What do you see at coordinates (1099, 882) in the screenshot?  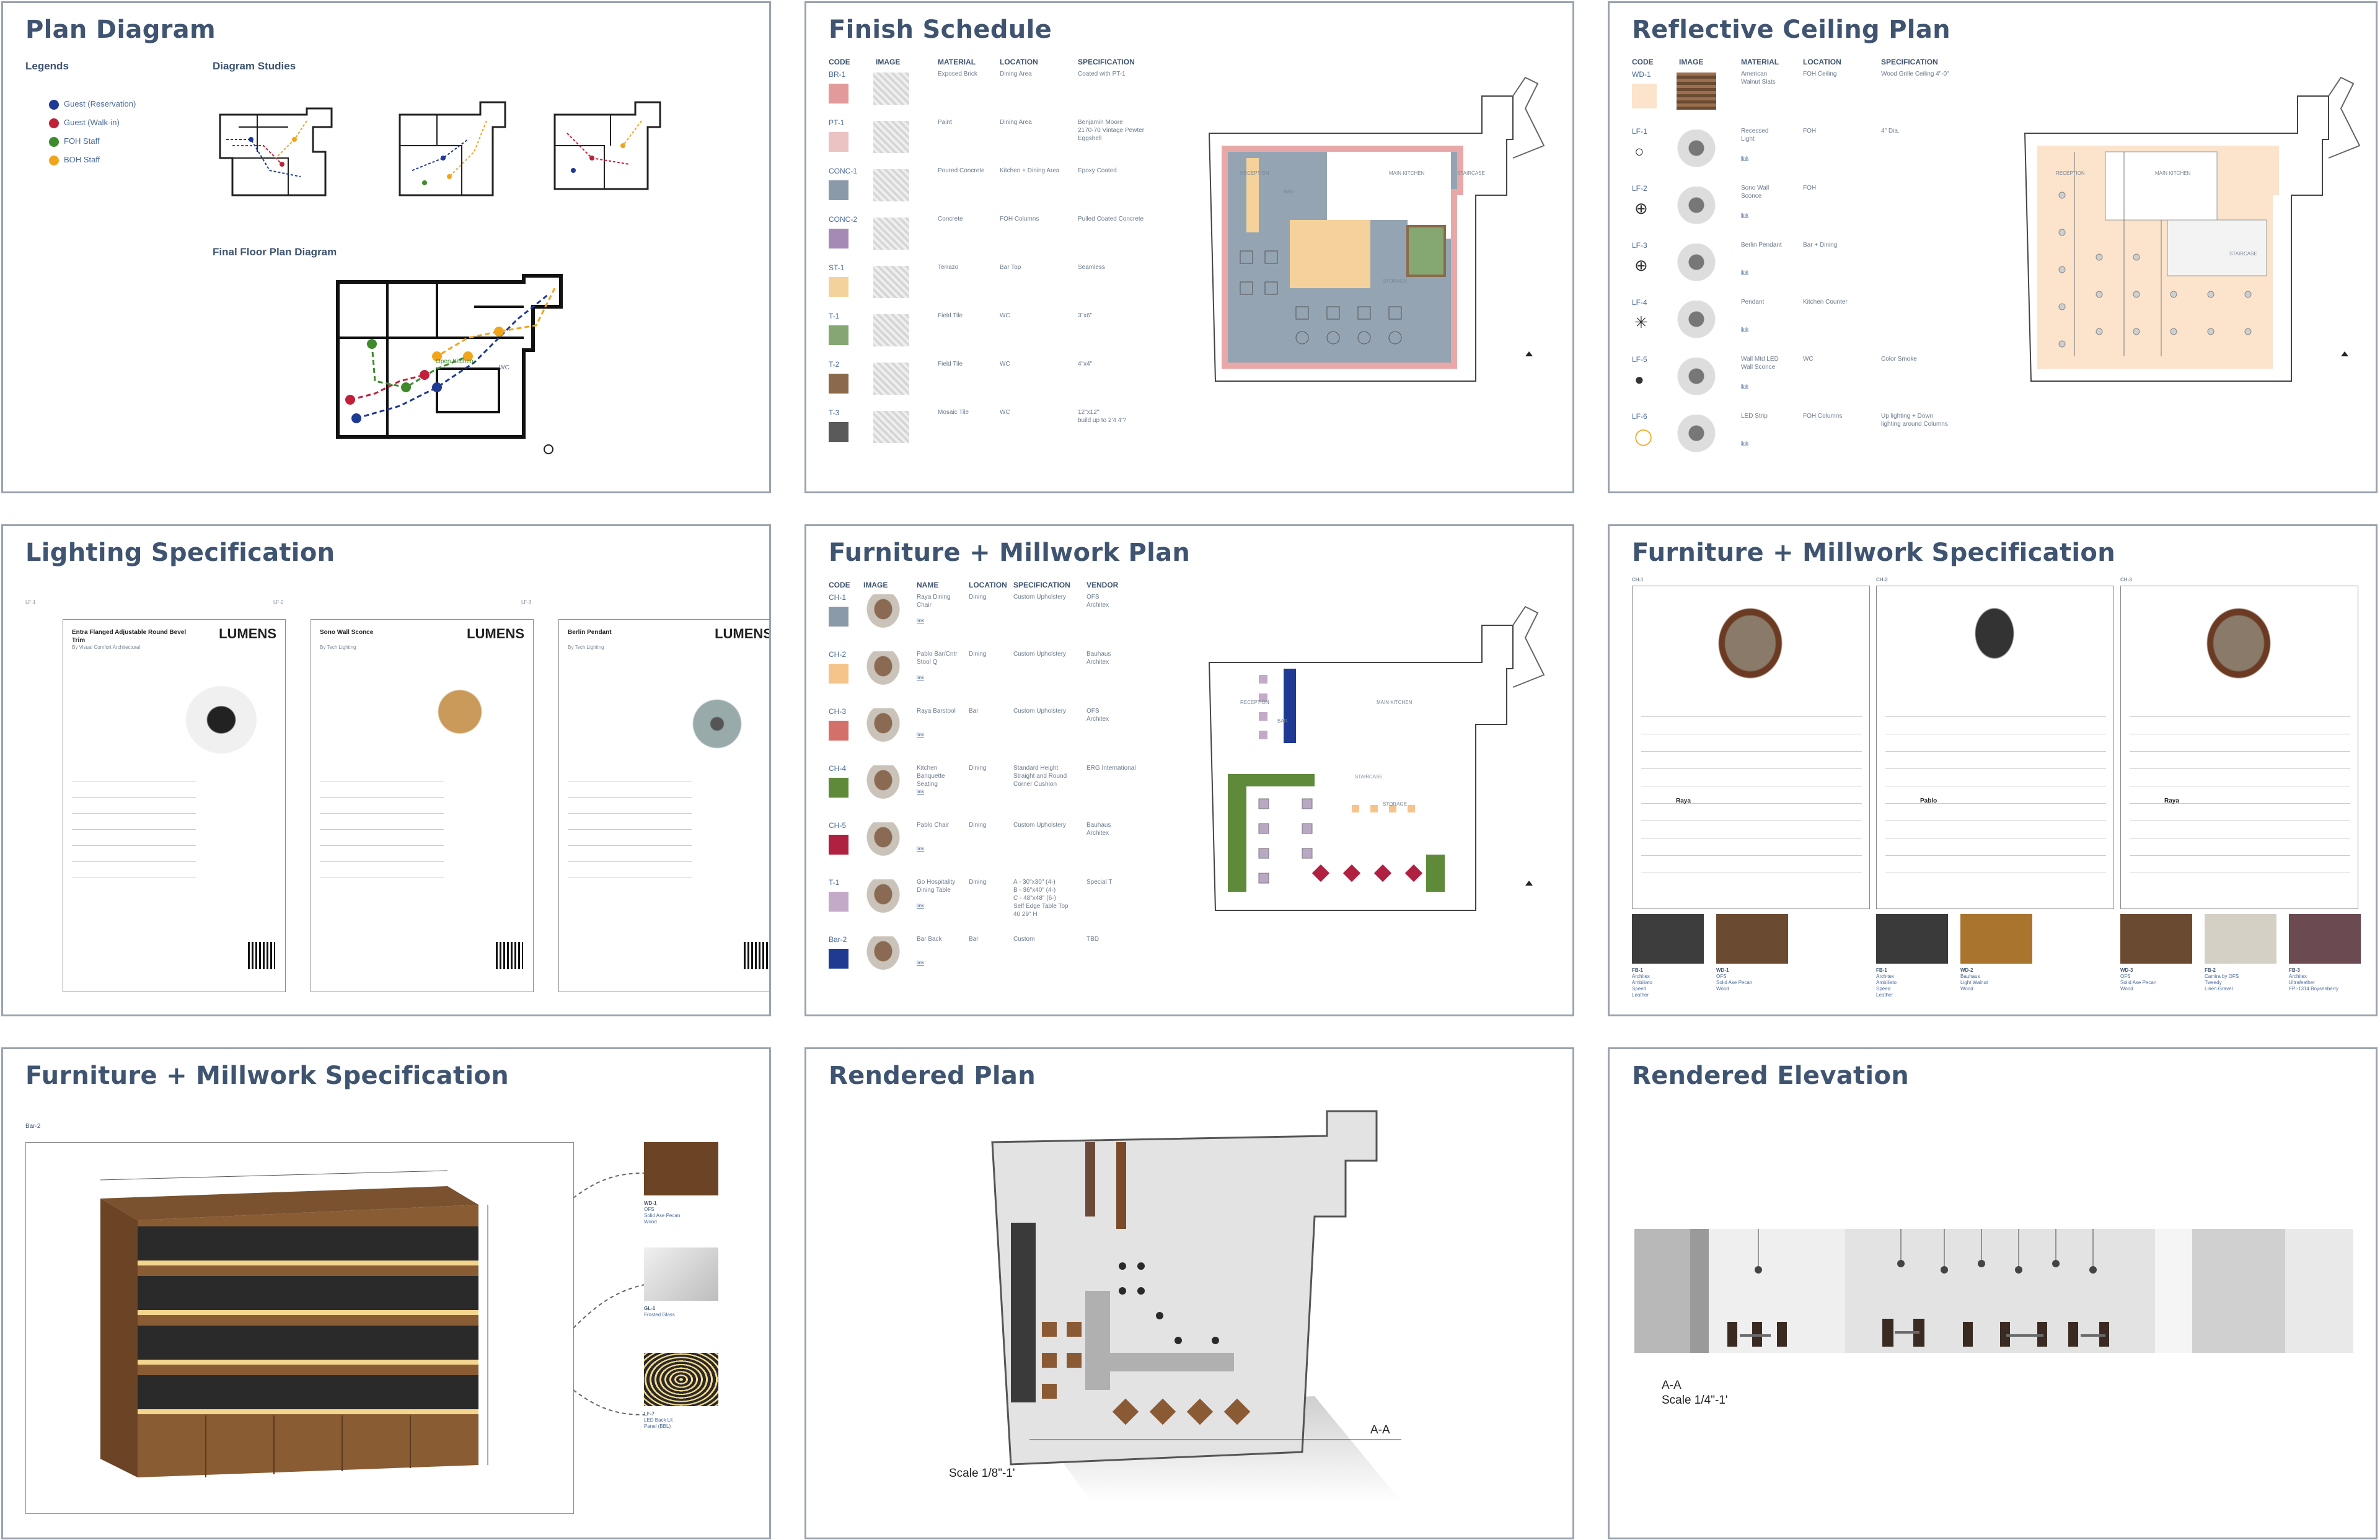 I see `row-vendor: Special T` at bounding box center [1099, 882].